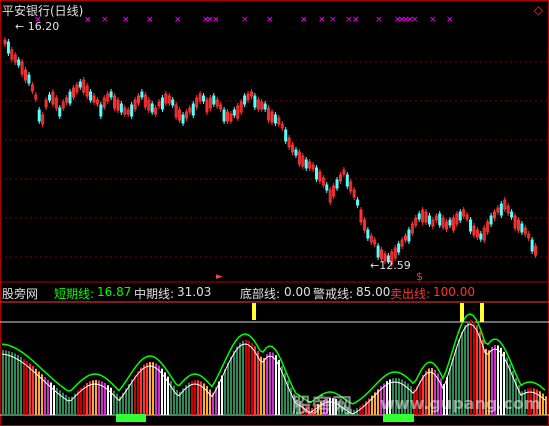 Image resolution: width=549 pixels, height=426 pixels. Describe the element at coordinates (333, 294) in the screenshot. I see `legend-alert-label: 警戒线:` at that location.